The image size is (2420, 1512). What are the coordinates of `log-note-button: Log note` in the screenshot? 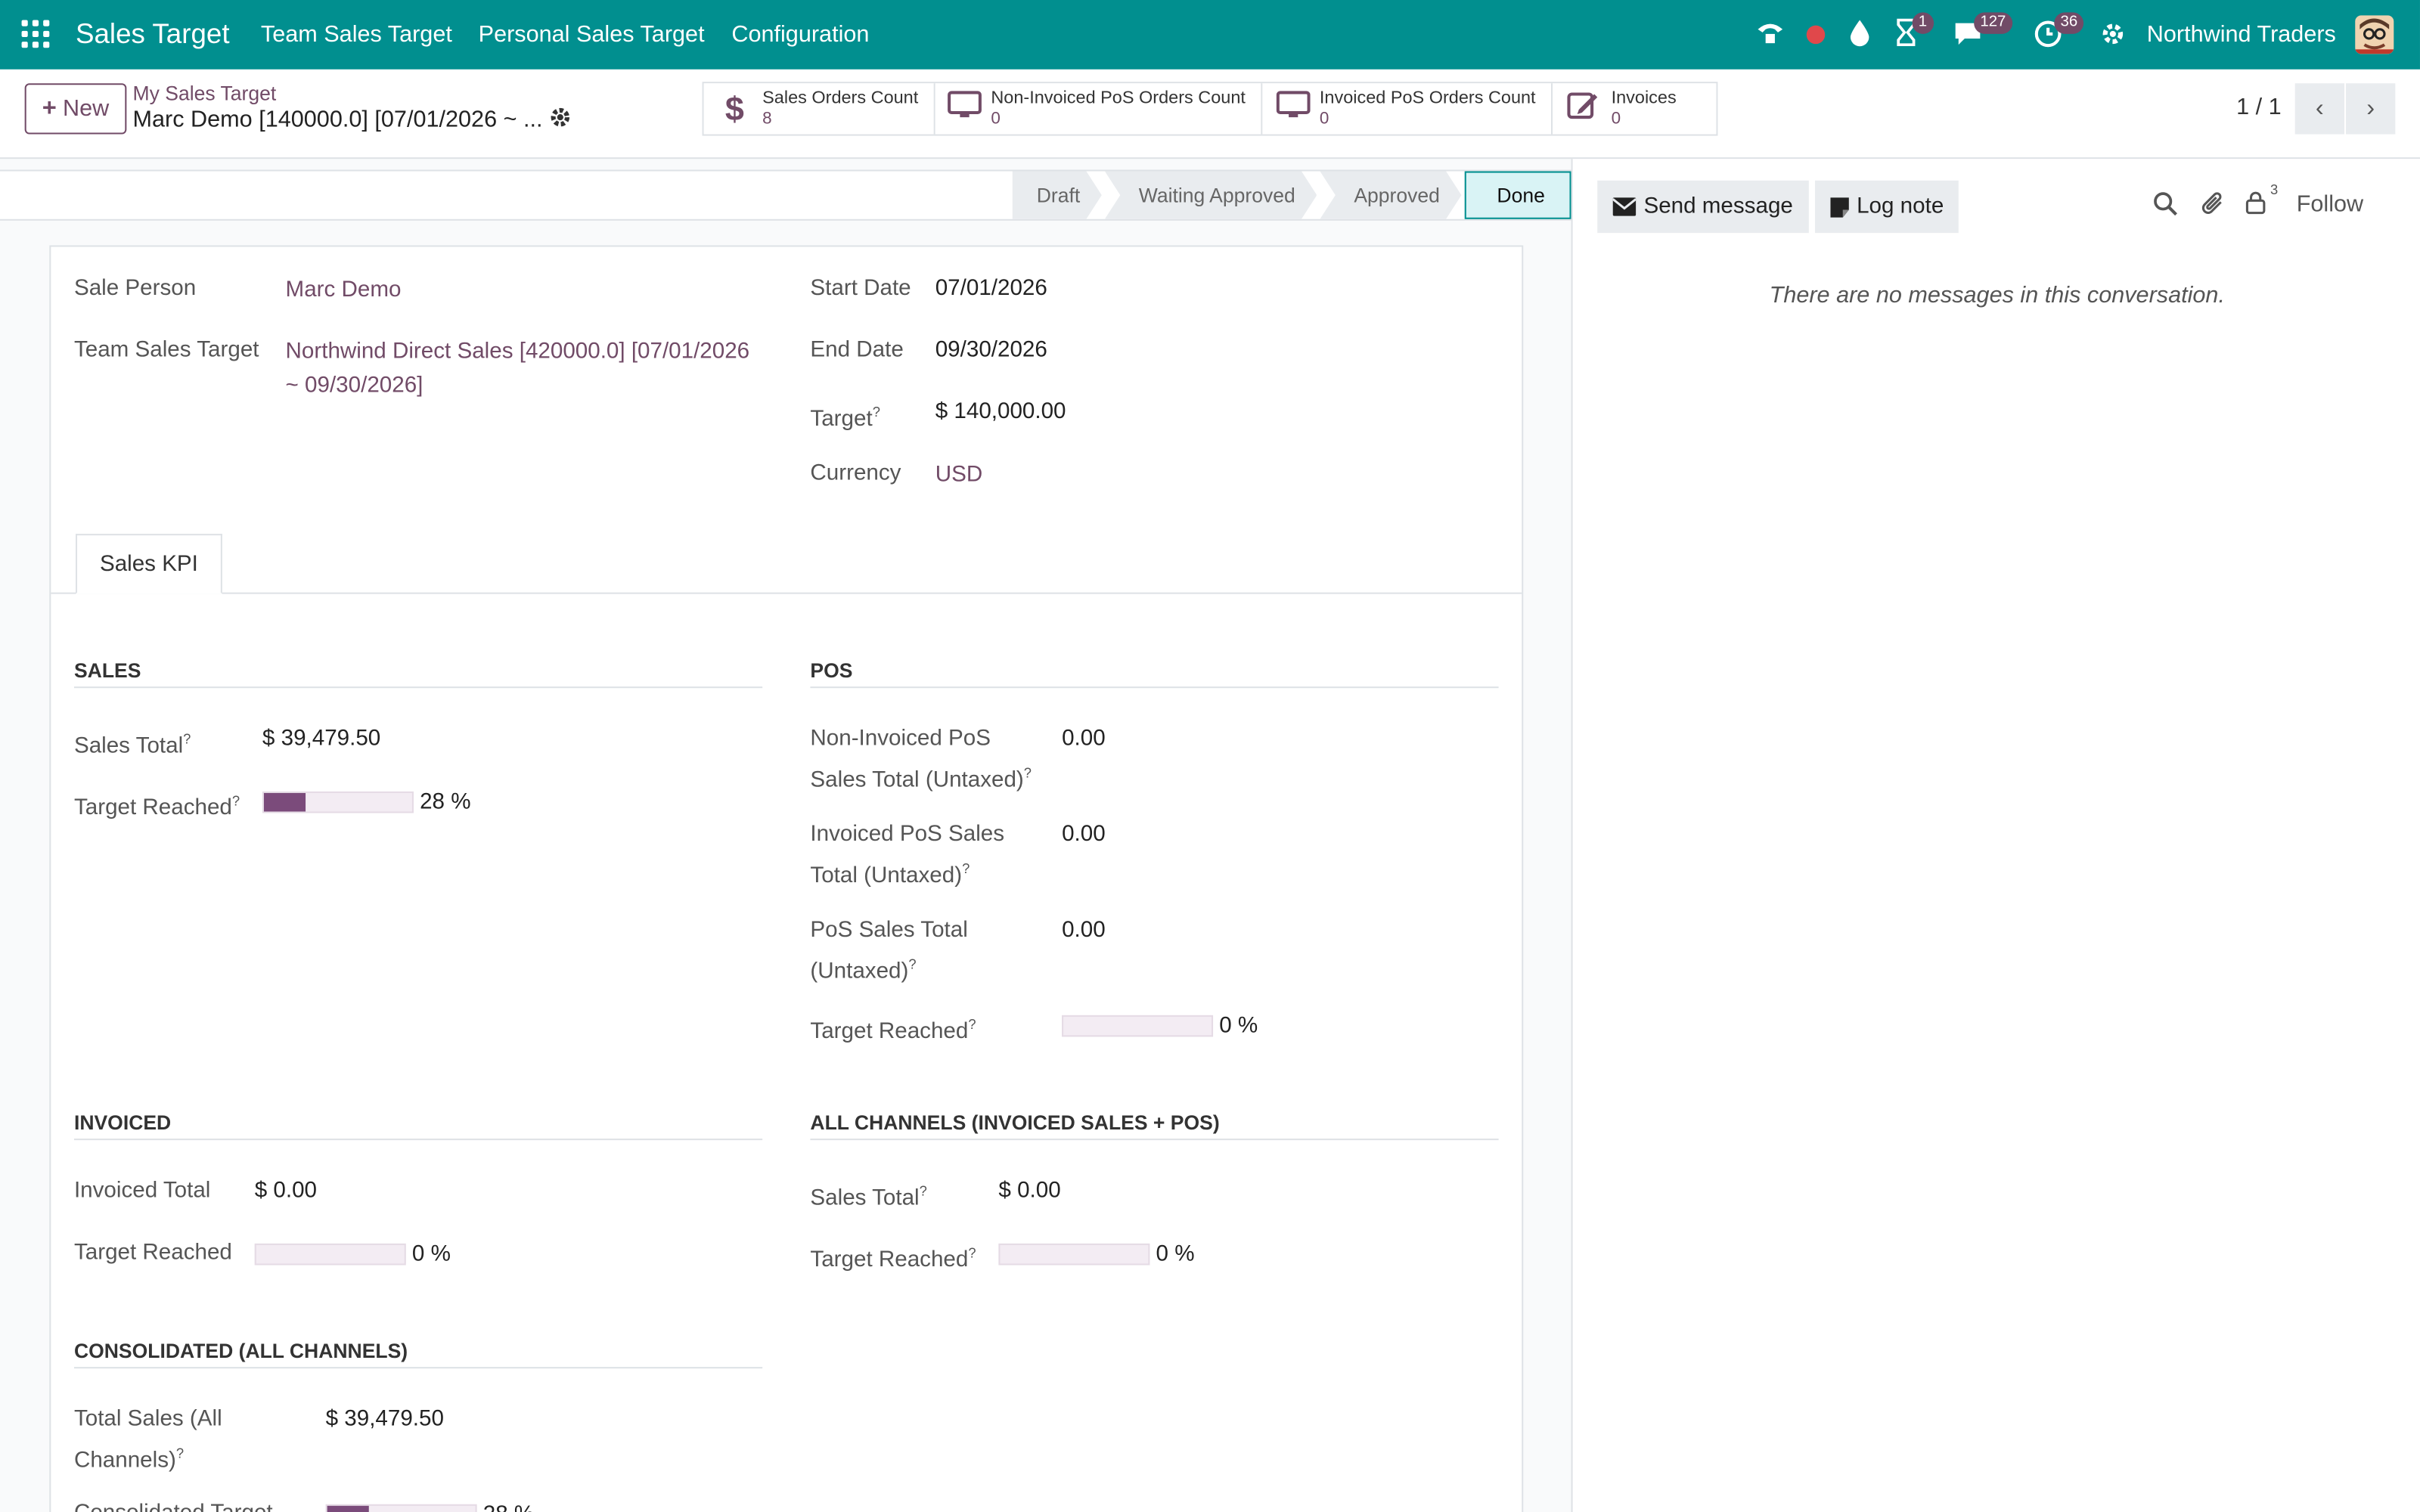 It's located at (1886, 207).